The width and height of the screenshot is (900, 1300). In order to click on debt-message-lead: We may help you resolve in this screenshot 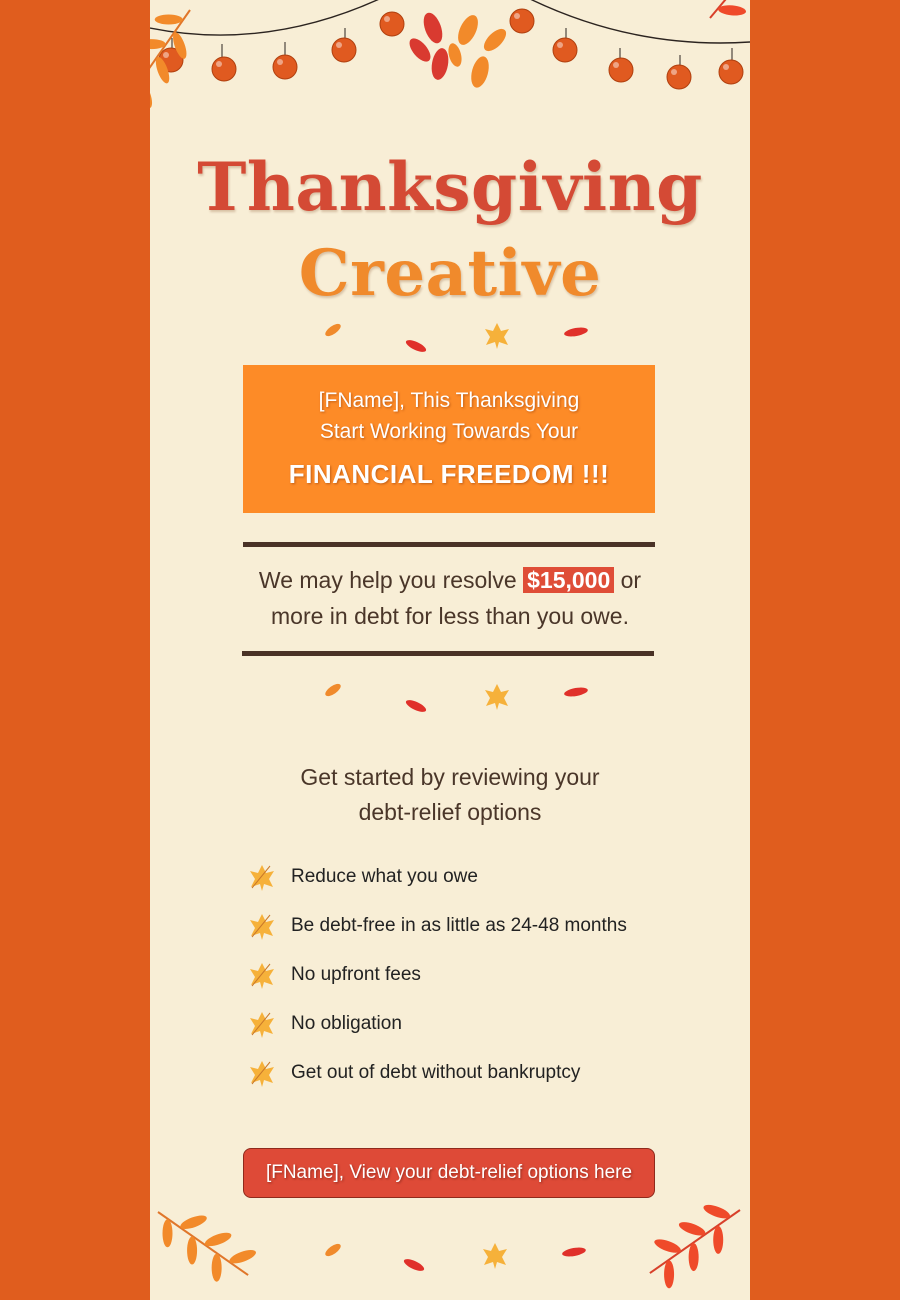, I will do `click(387, 580)`.